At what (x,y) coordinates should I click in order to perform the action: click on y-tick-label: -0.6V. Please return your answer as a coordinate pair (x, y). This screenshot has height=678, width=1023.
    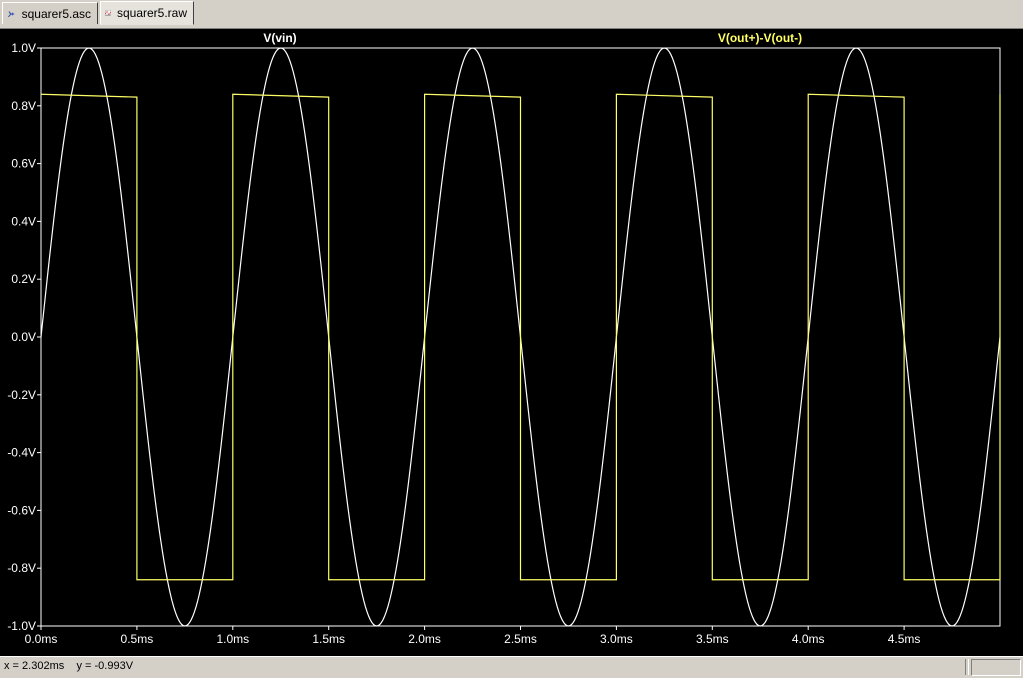
    Looking at the image, I should click on (21, 510).